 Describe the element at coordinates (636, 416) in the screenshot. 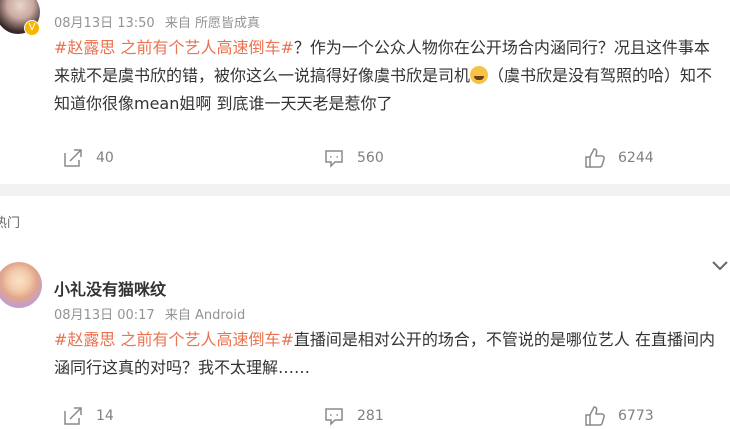

I see `like-count: 6773` at that location.